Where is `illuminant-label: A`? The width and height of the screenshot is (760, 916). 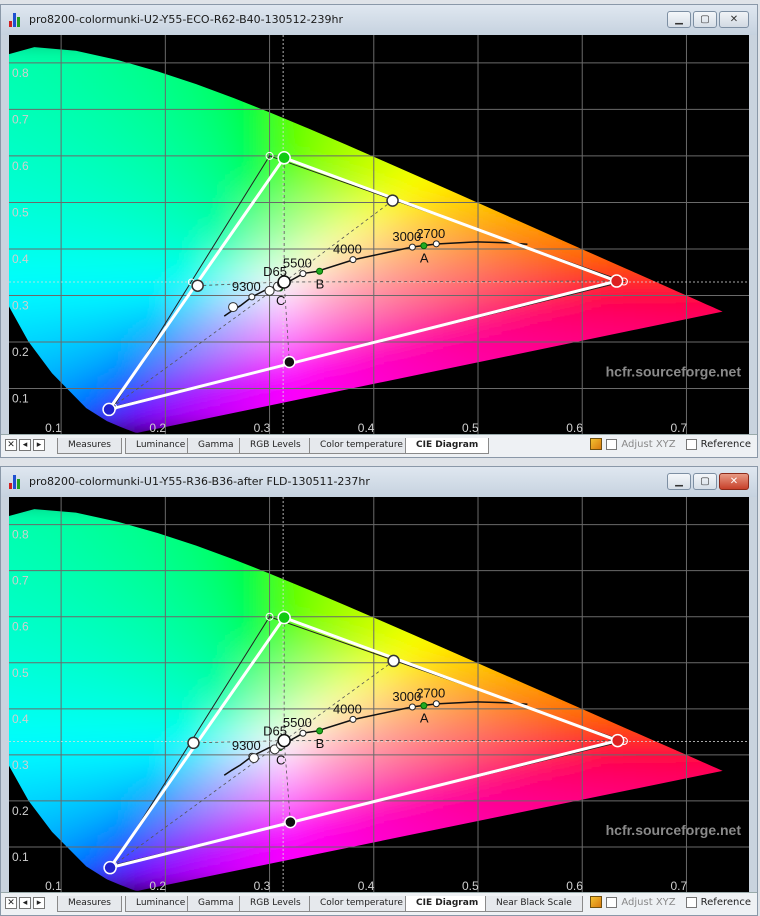
illuminant-label: A is located at coordinates (424, 258).